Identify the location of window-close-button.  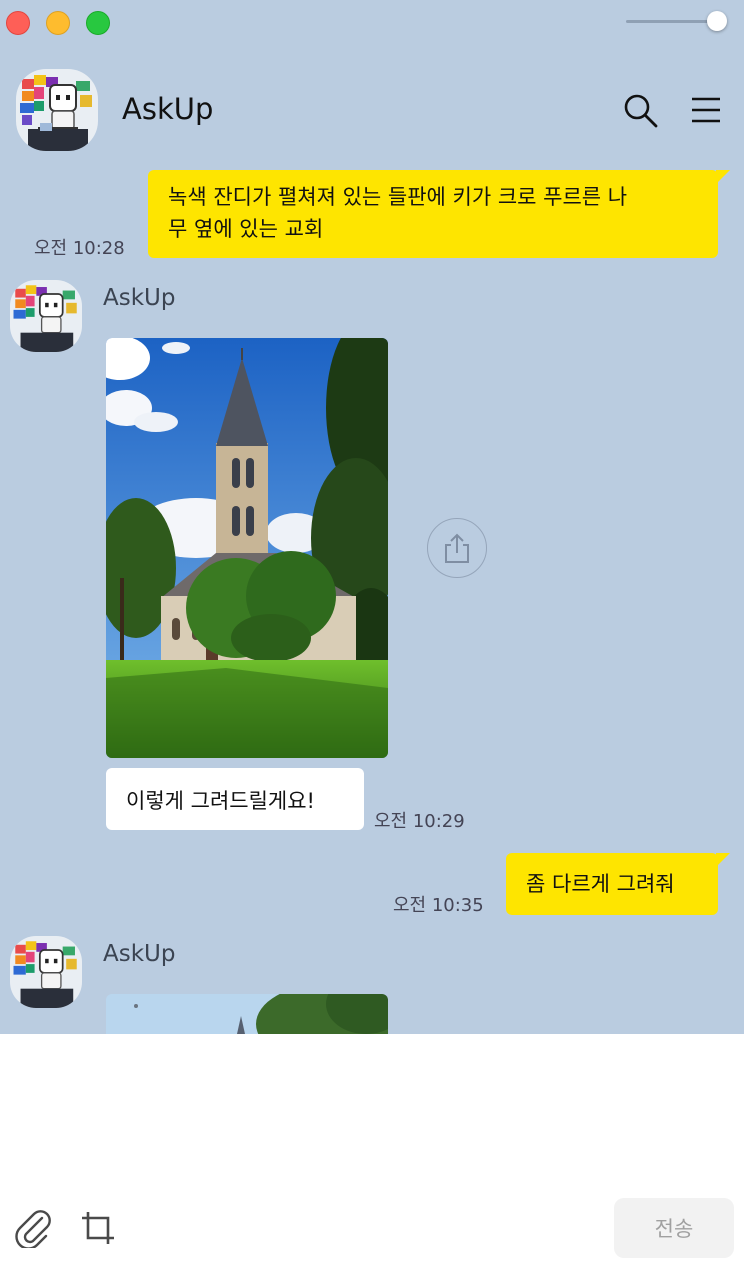
(18, 23).